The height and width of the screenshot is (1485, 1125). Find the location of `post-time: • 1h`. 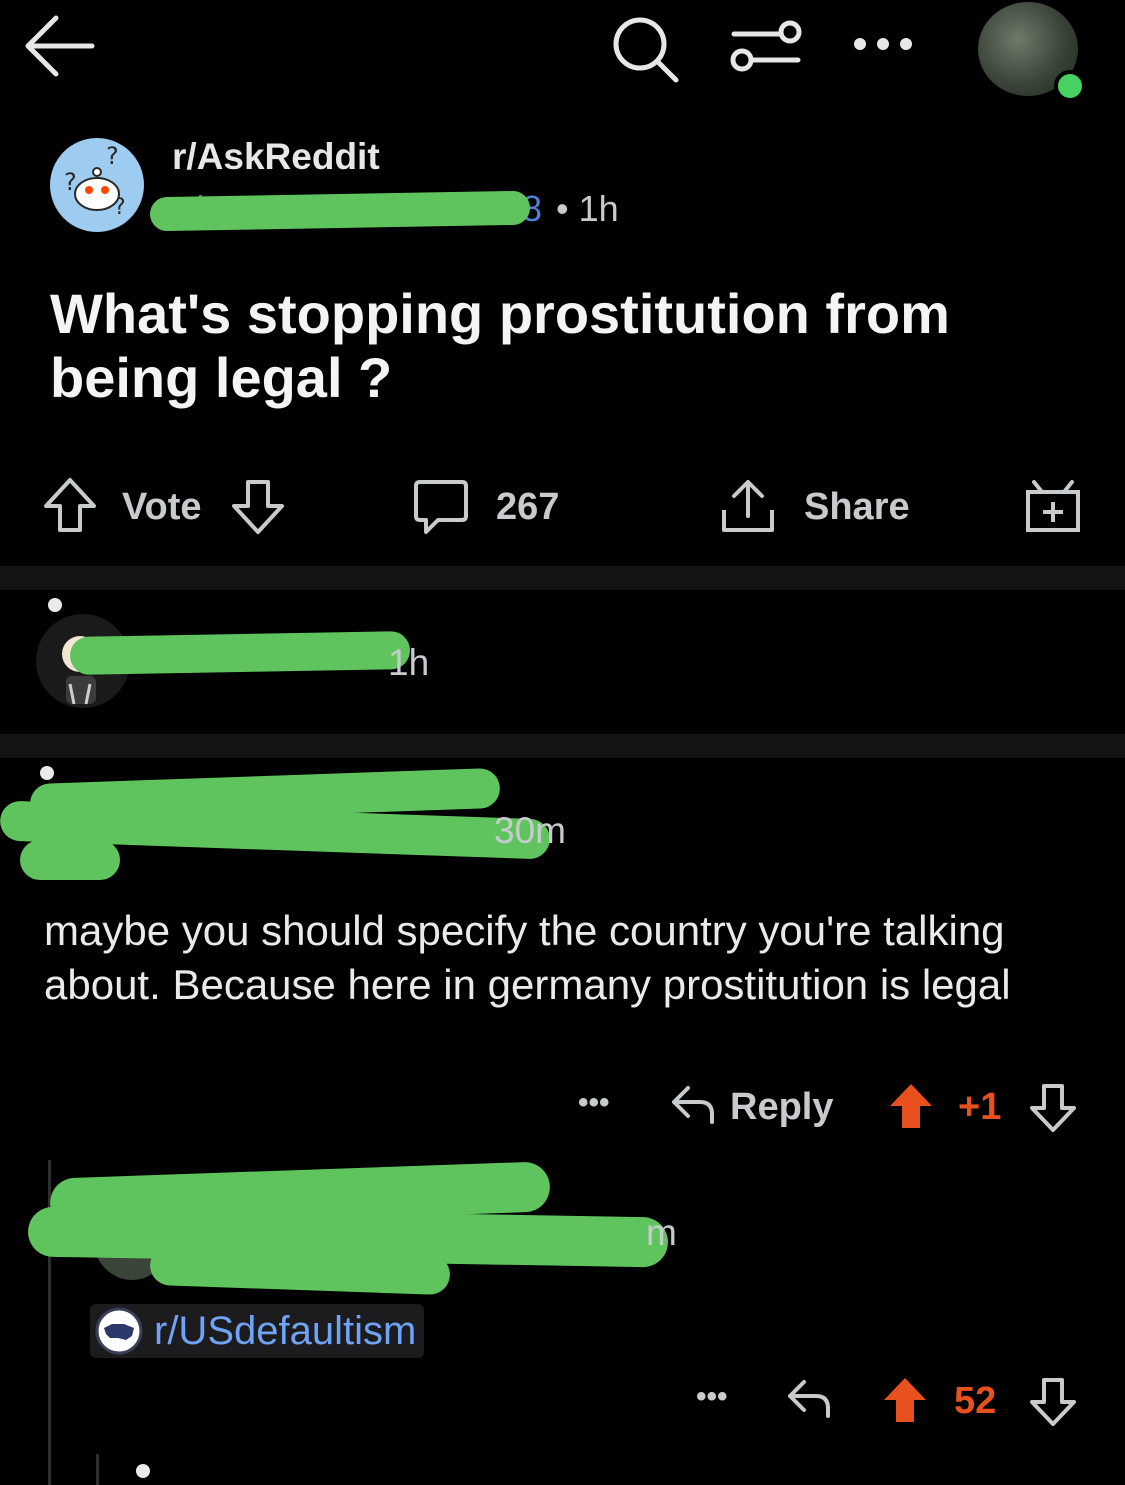

post-time: • 1h is located at coordinates (587, 208).